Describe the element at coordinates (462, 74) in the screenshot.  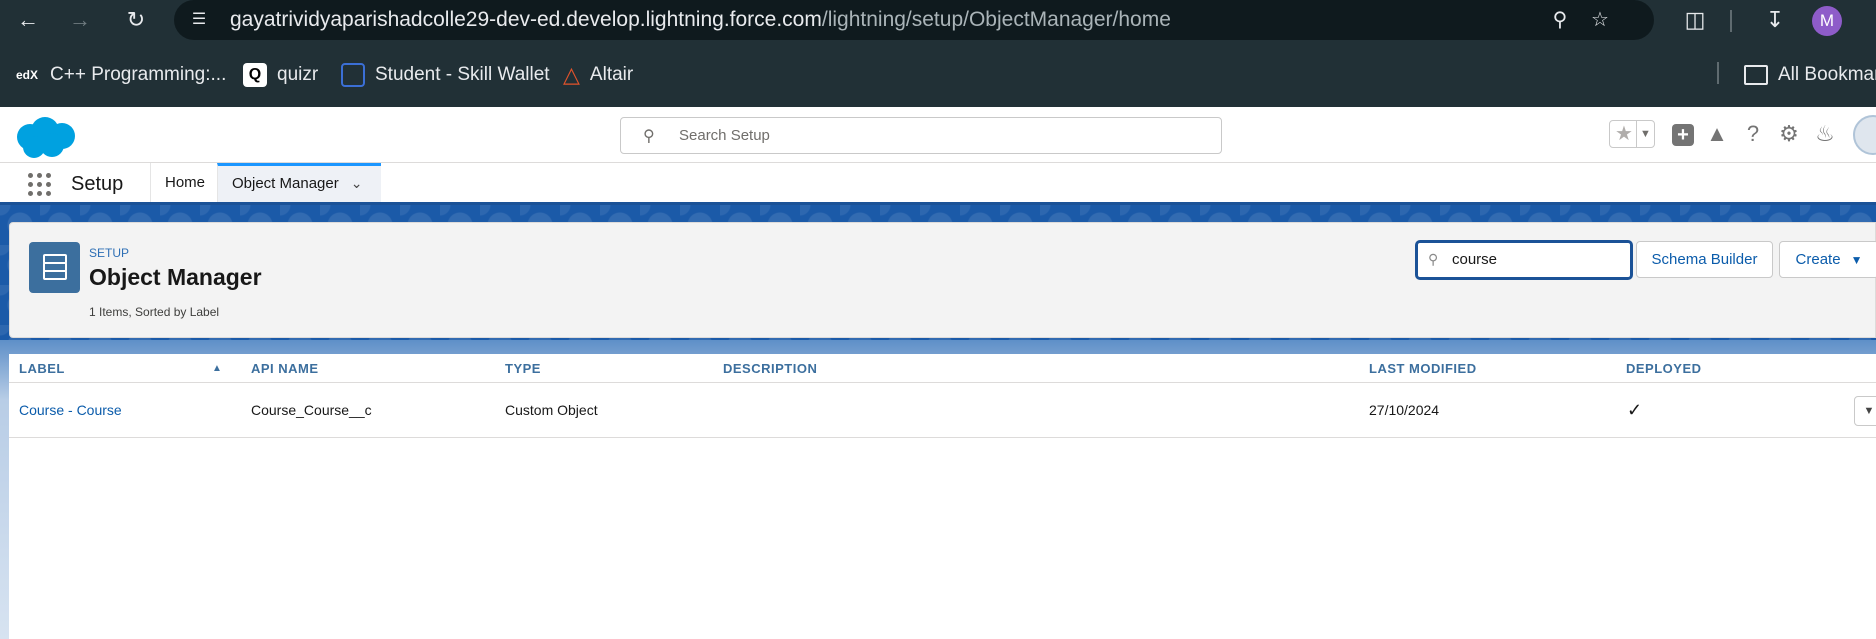
I see `bookmark-label: Student - Skill Wallet` at that location.